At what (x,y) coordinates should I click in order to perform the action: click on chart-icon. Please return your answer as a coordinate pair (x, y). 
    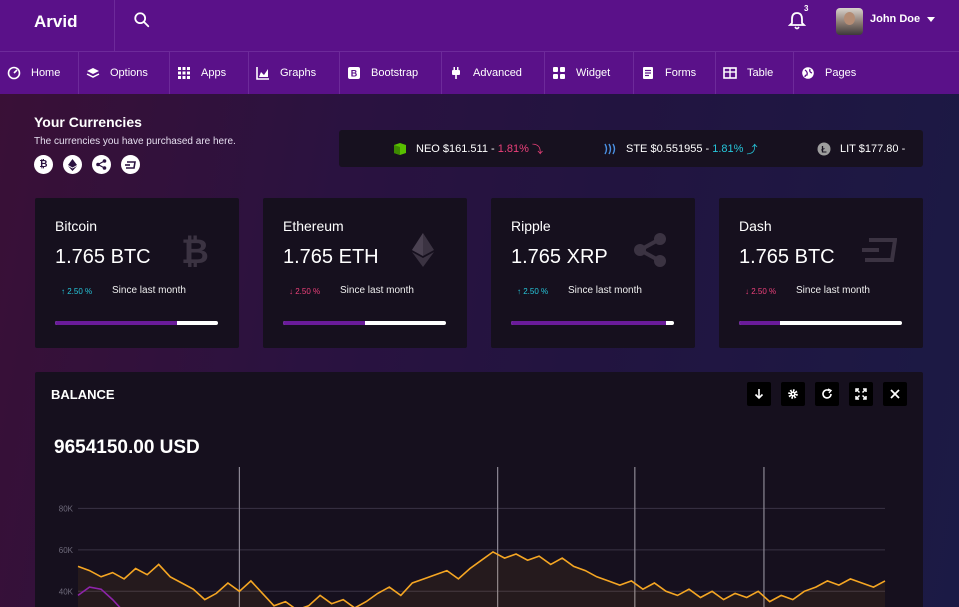
    Looking at the image, I should click on (262, 73).